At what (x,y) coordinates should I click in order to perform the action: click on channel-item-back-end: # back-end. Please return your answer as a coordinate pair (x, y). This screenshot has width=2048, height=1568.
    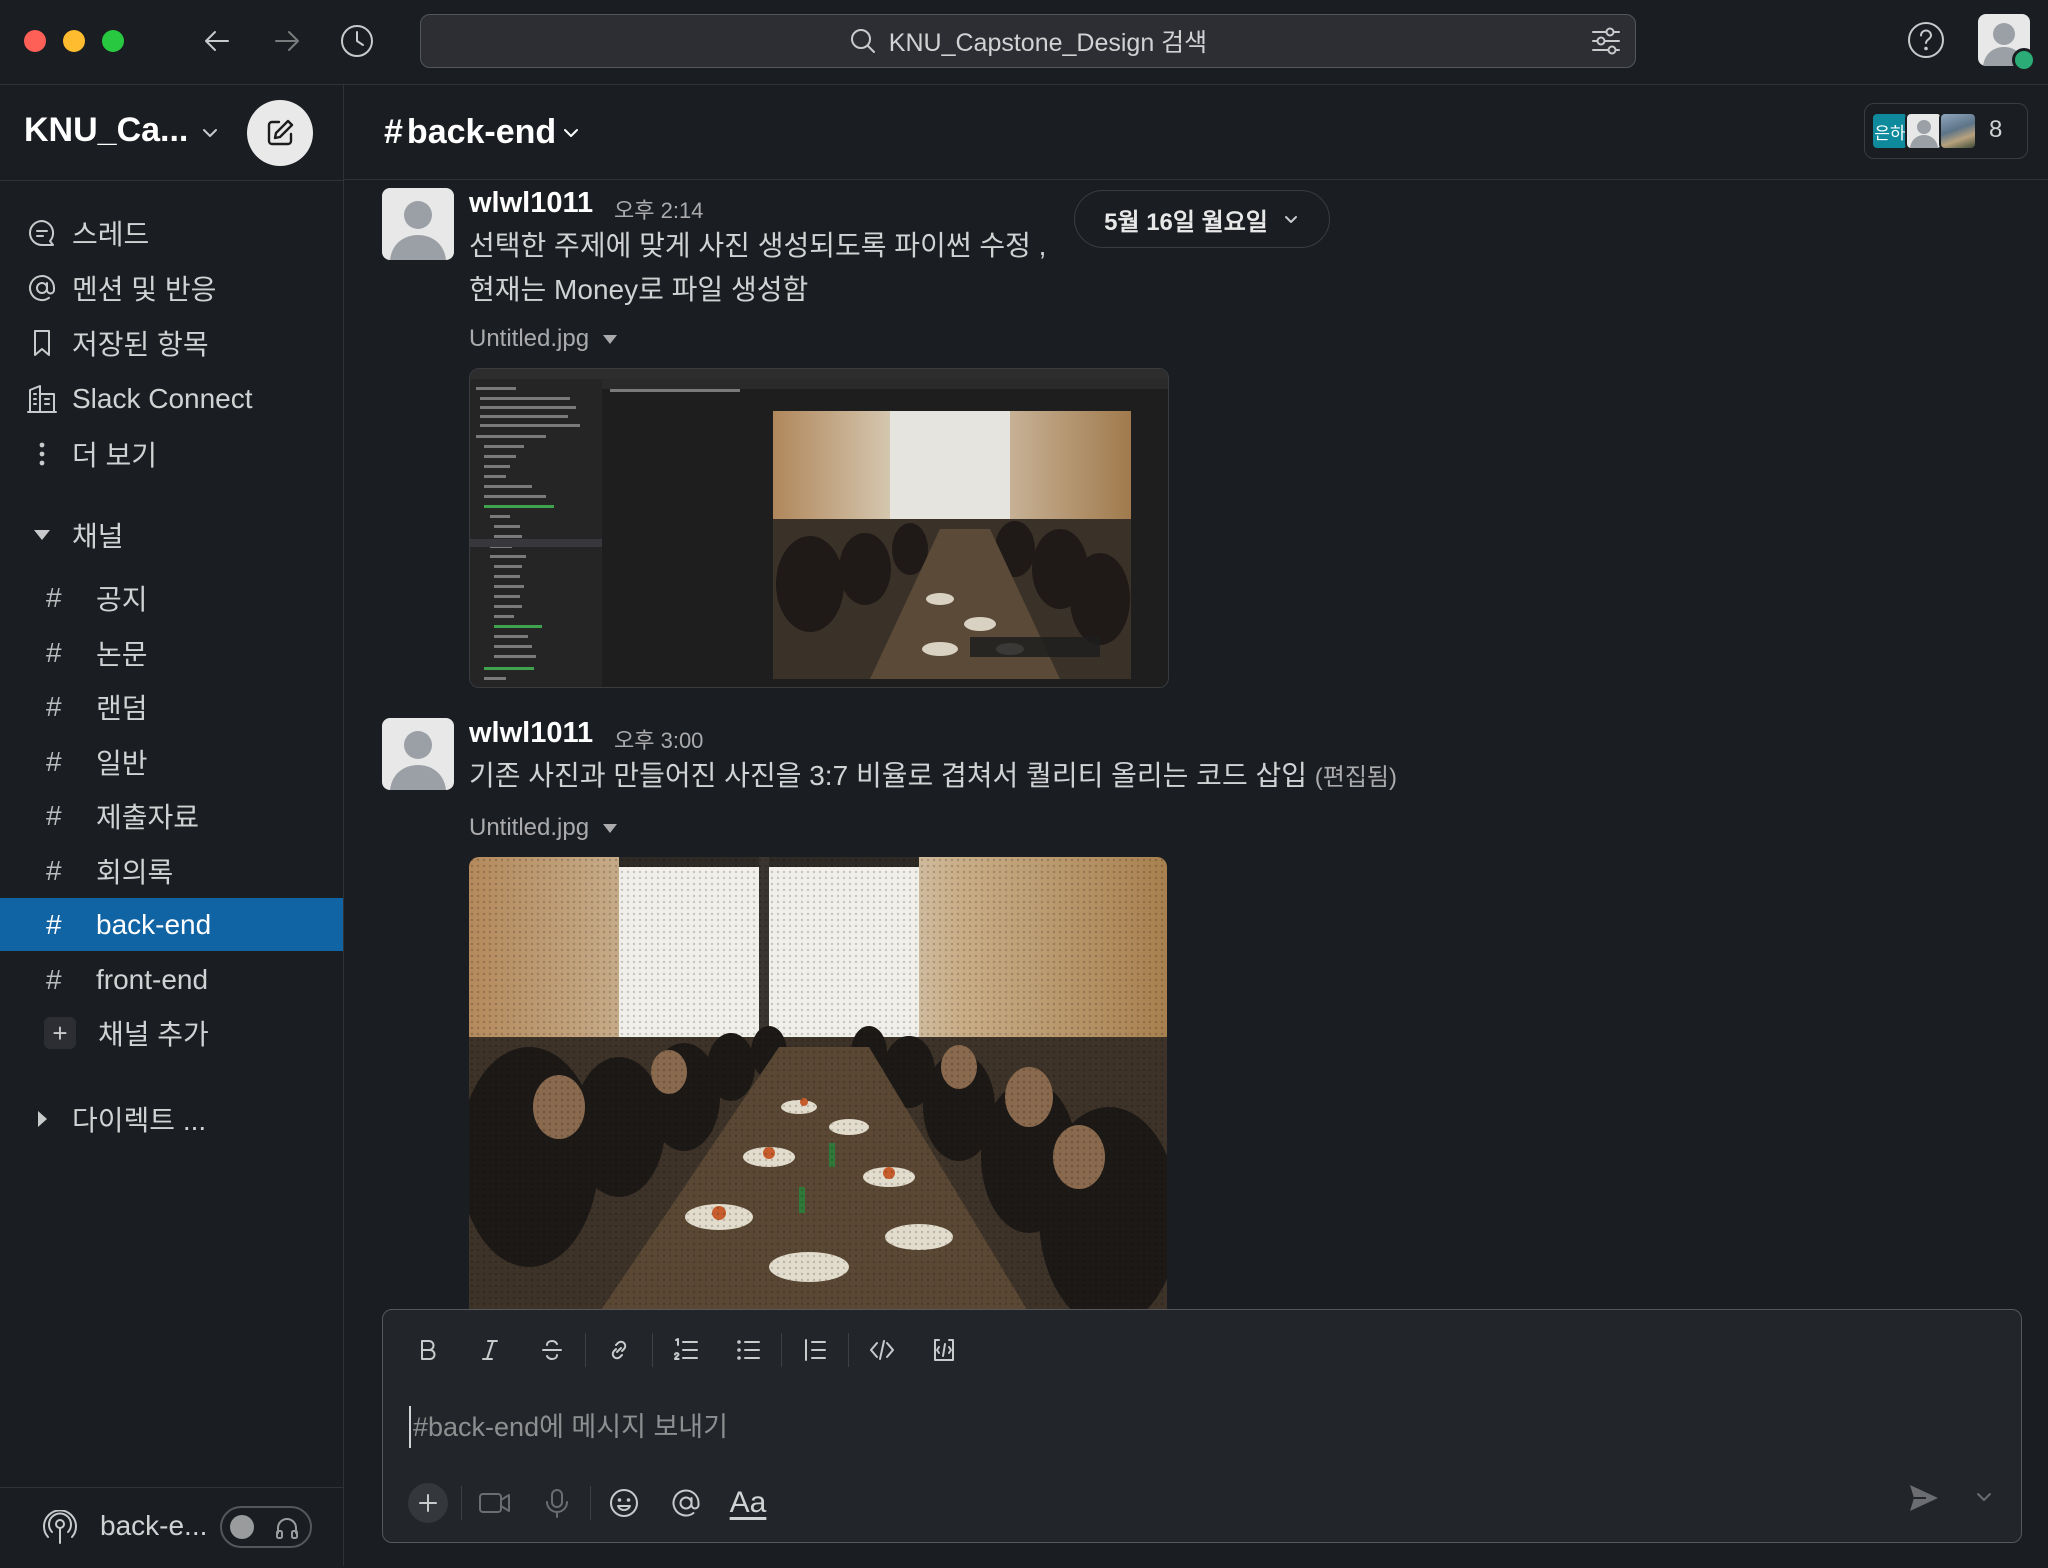
    Looking at the image, I should click on (171, 924).